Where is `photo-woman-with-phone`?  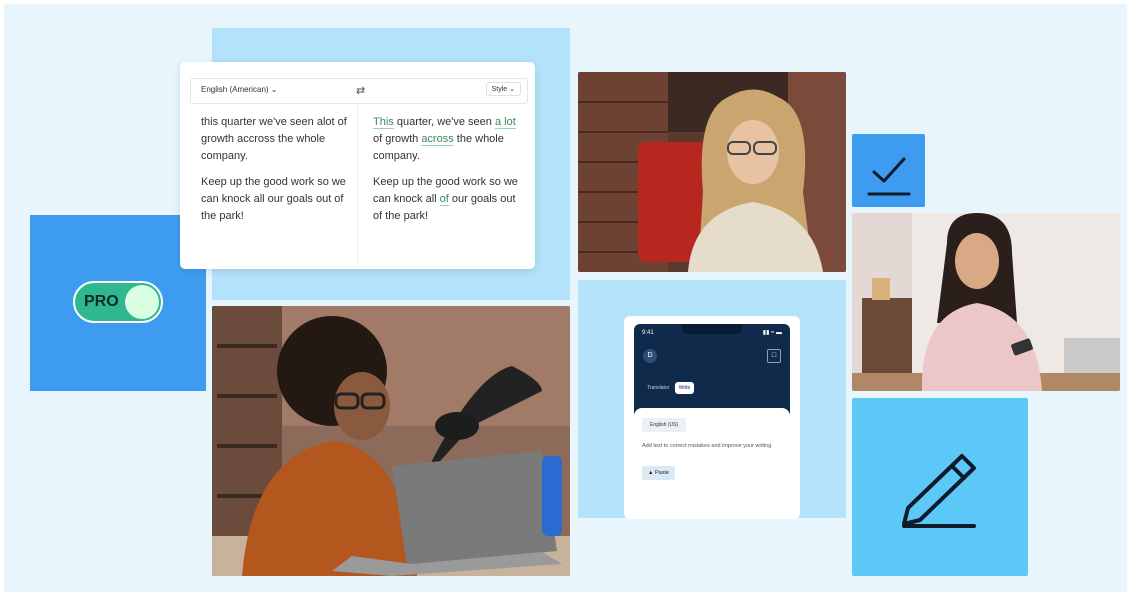
photo-woman-with-phone is located at coordinates (986, 302).